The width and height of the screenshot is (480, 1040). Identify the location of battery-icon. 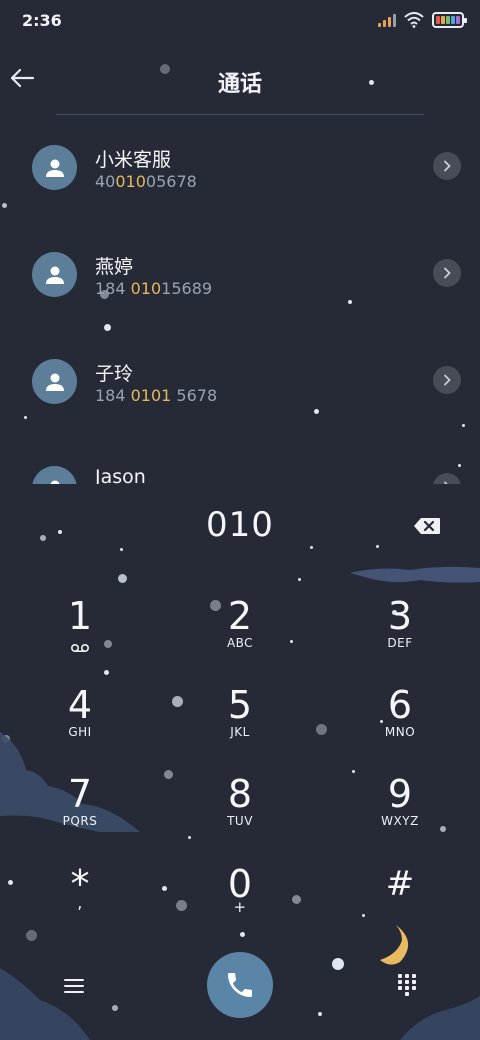
(449, 20).